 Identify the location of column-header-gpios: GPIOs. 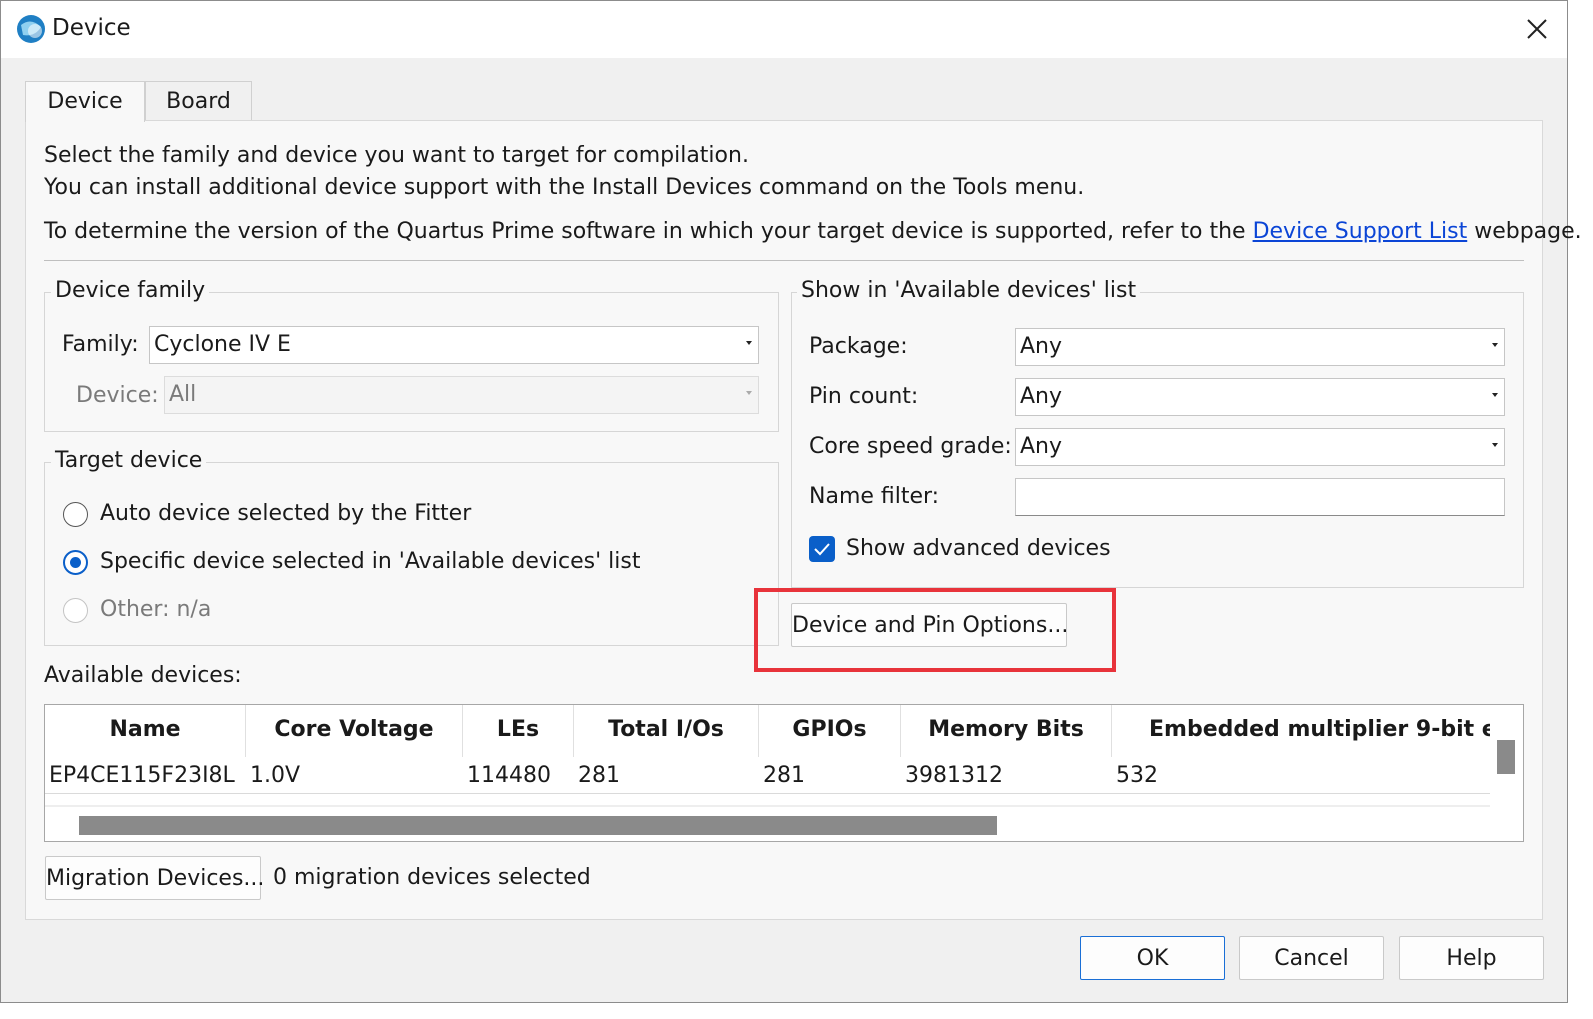
(830, 731).